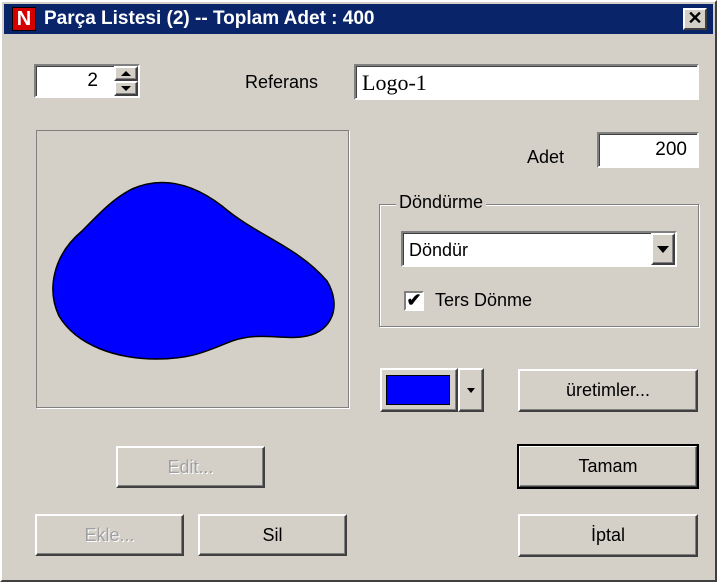  Describe the element at coordinates (539, 249) in the screenshot. I see `rotation-select: Döndür` at that location.